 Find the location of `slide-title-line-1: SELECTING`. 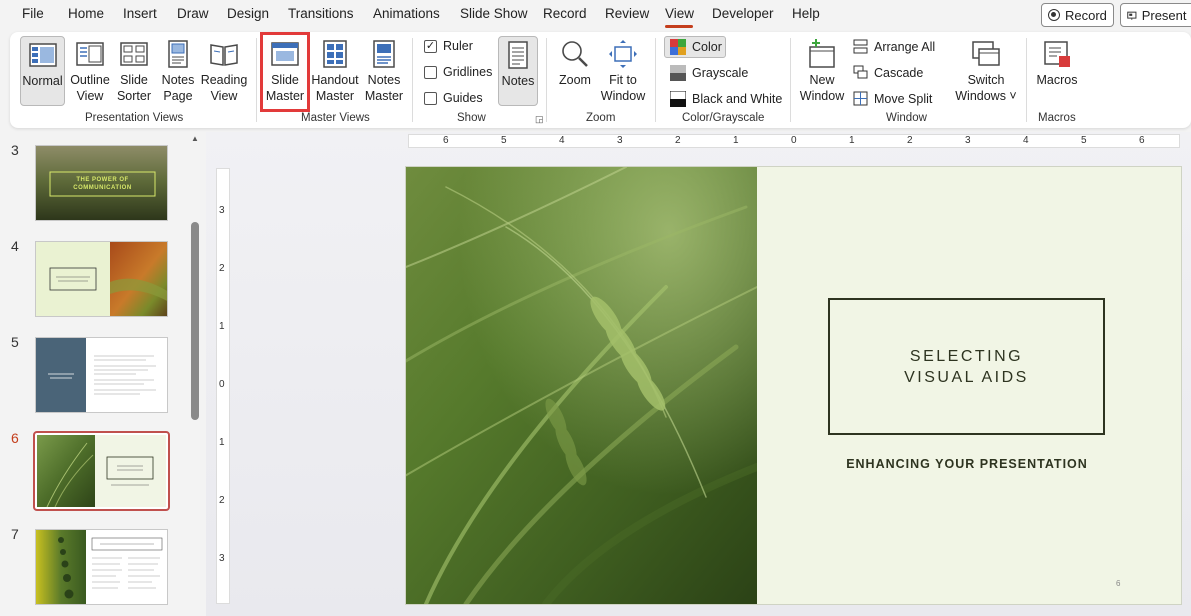

slide-title-line-1: SELECTING is located at coordinates (966, 356).